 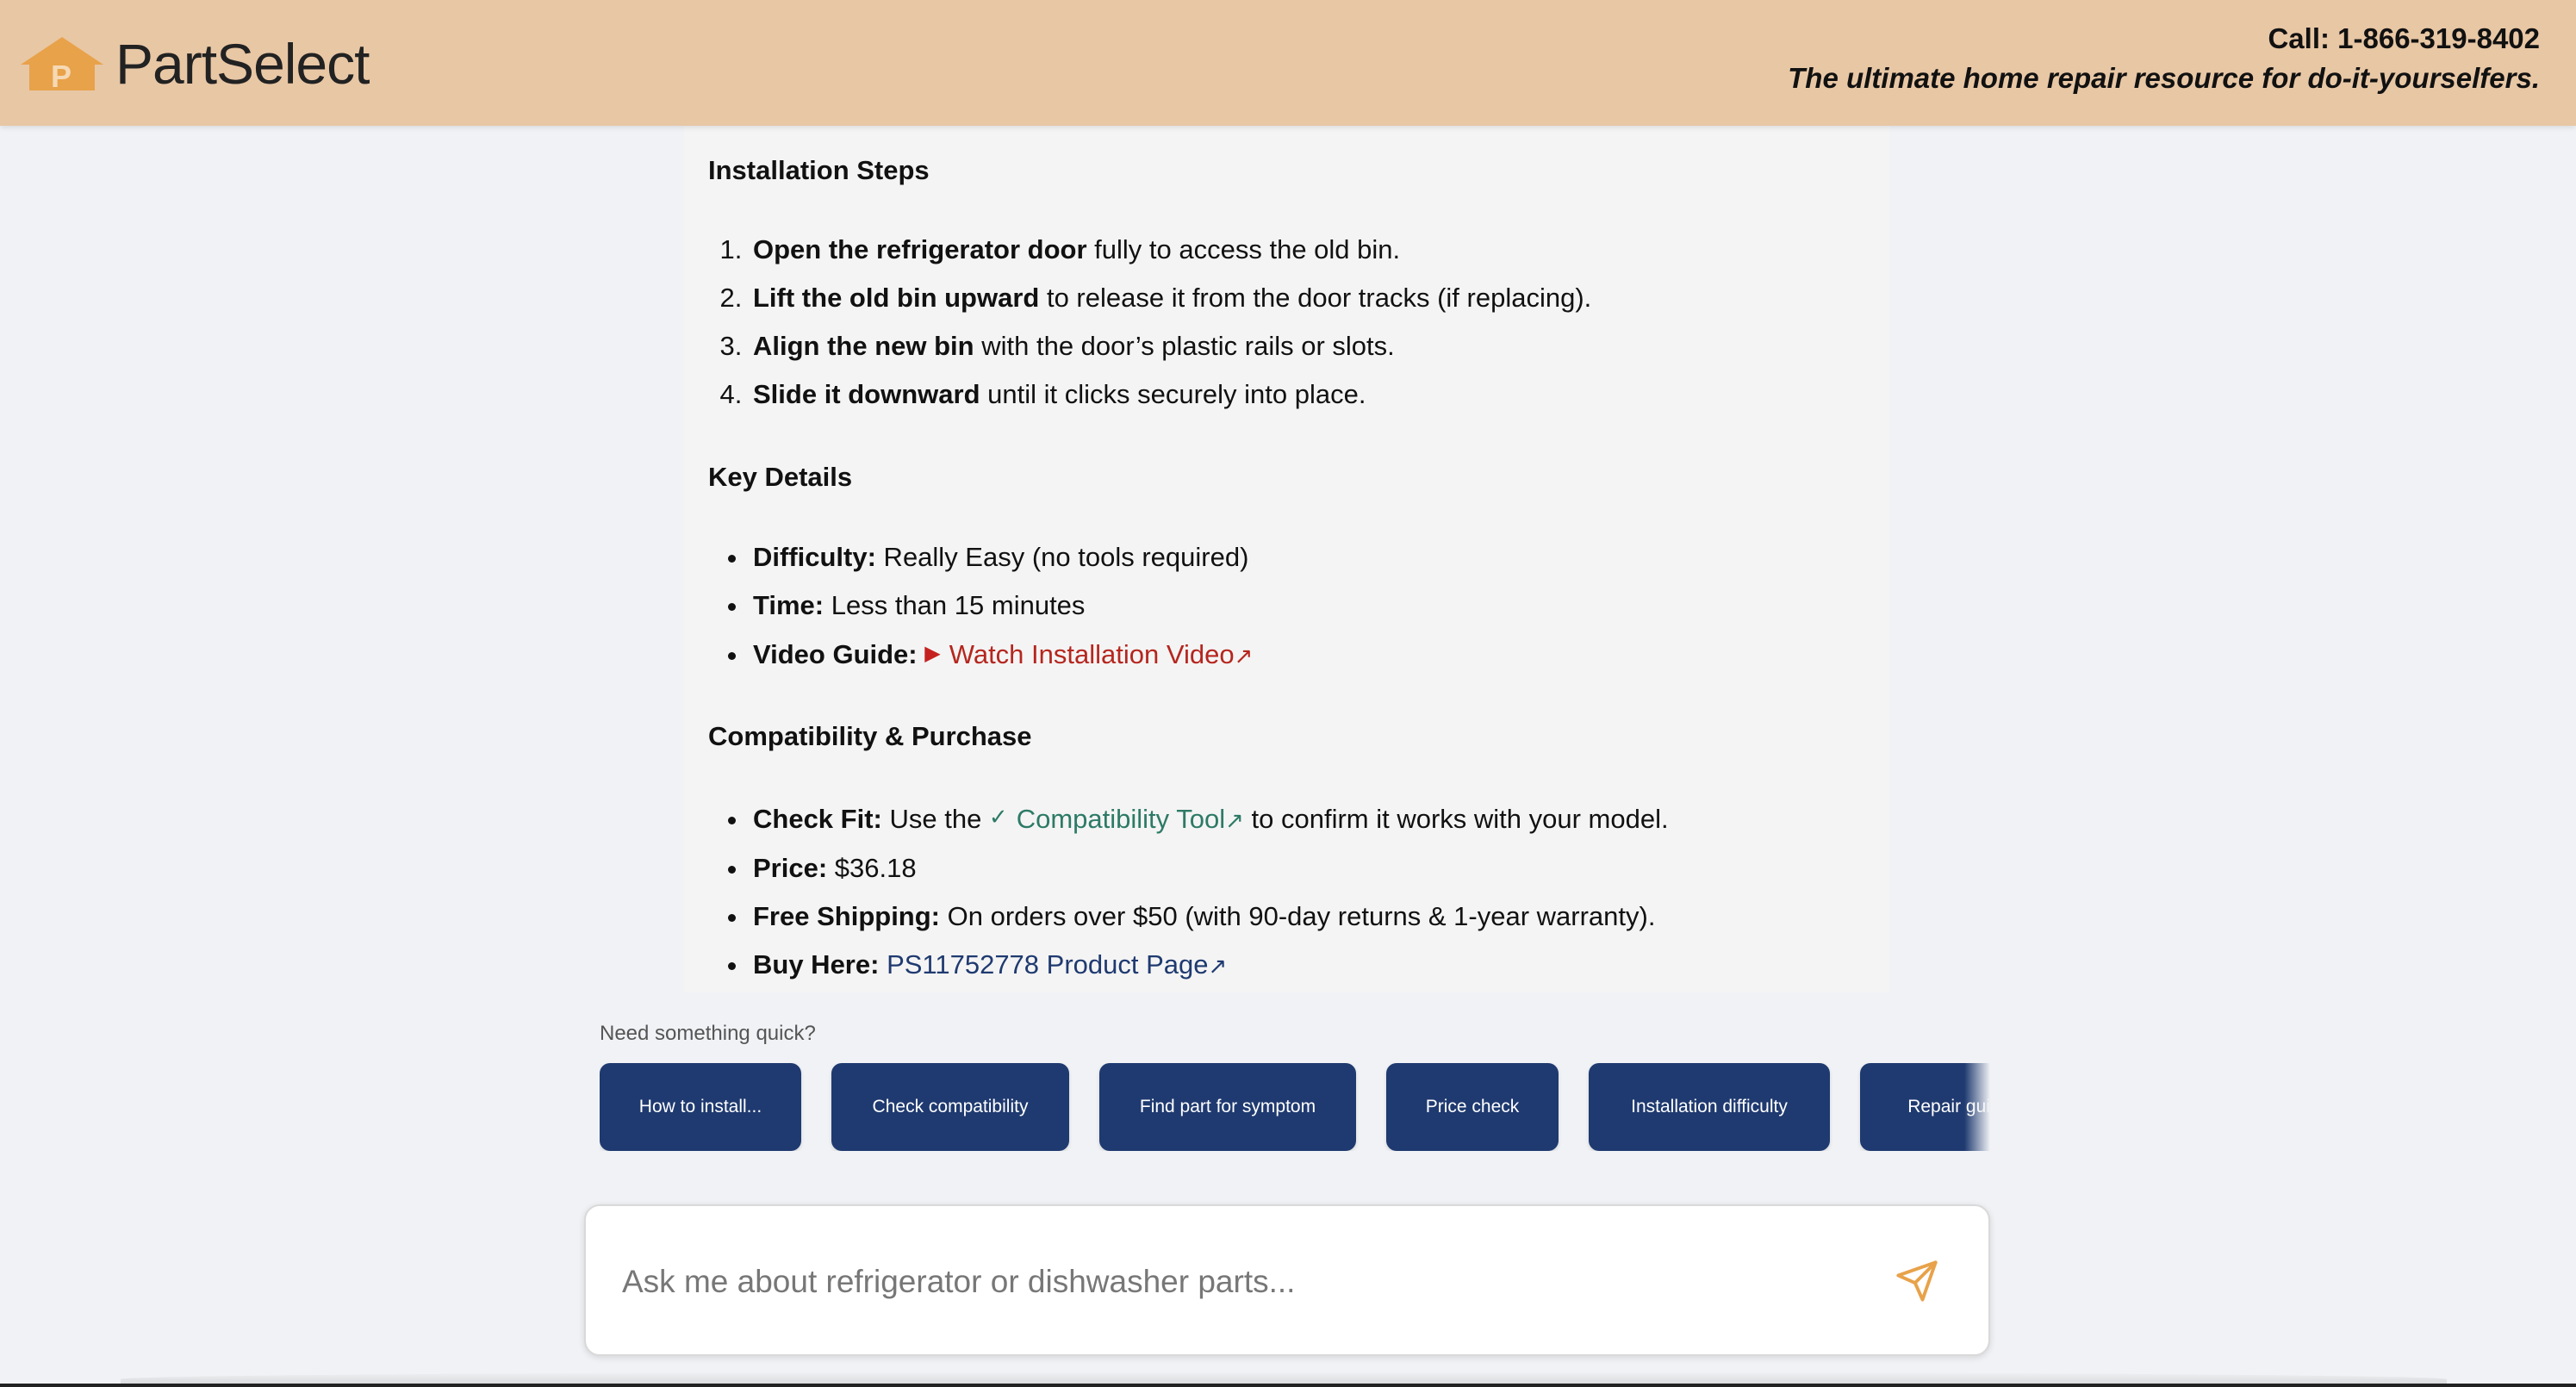 What do you see at coordinates (1244, 249) in the screenshot?
I see `step-text: fully to access the old bin.` at bounding box center [1244, 249].